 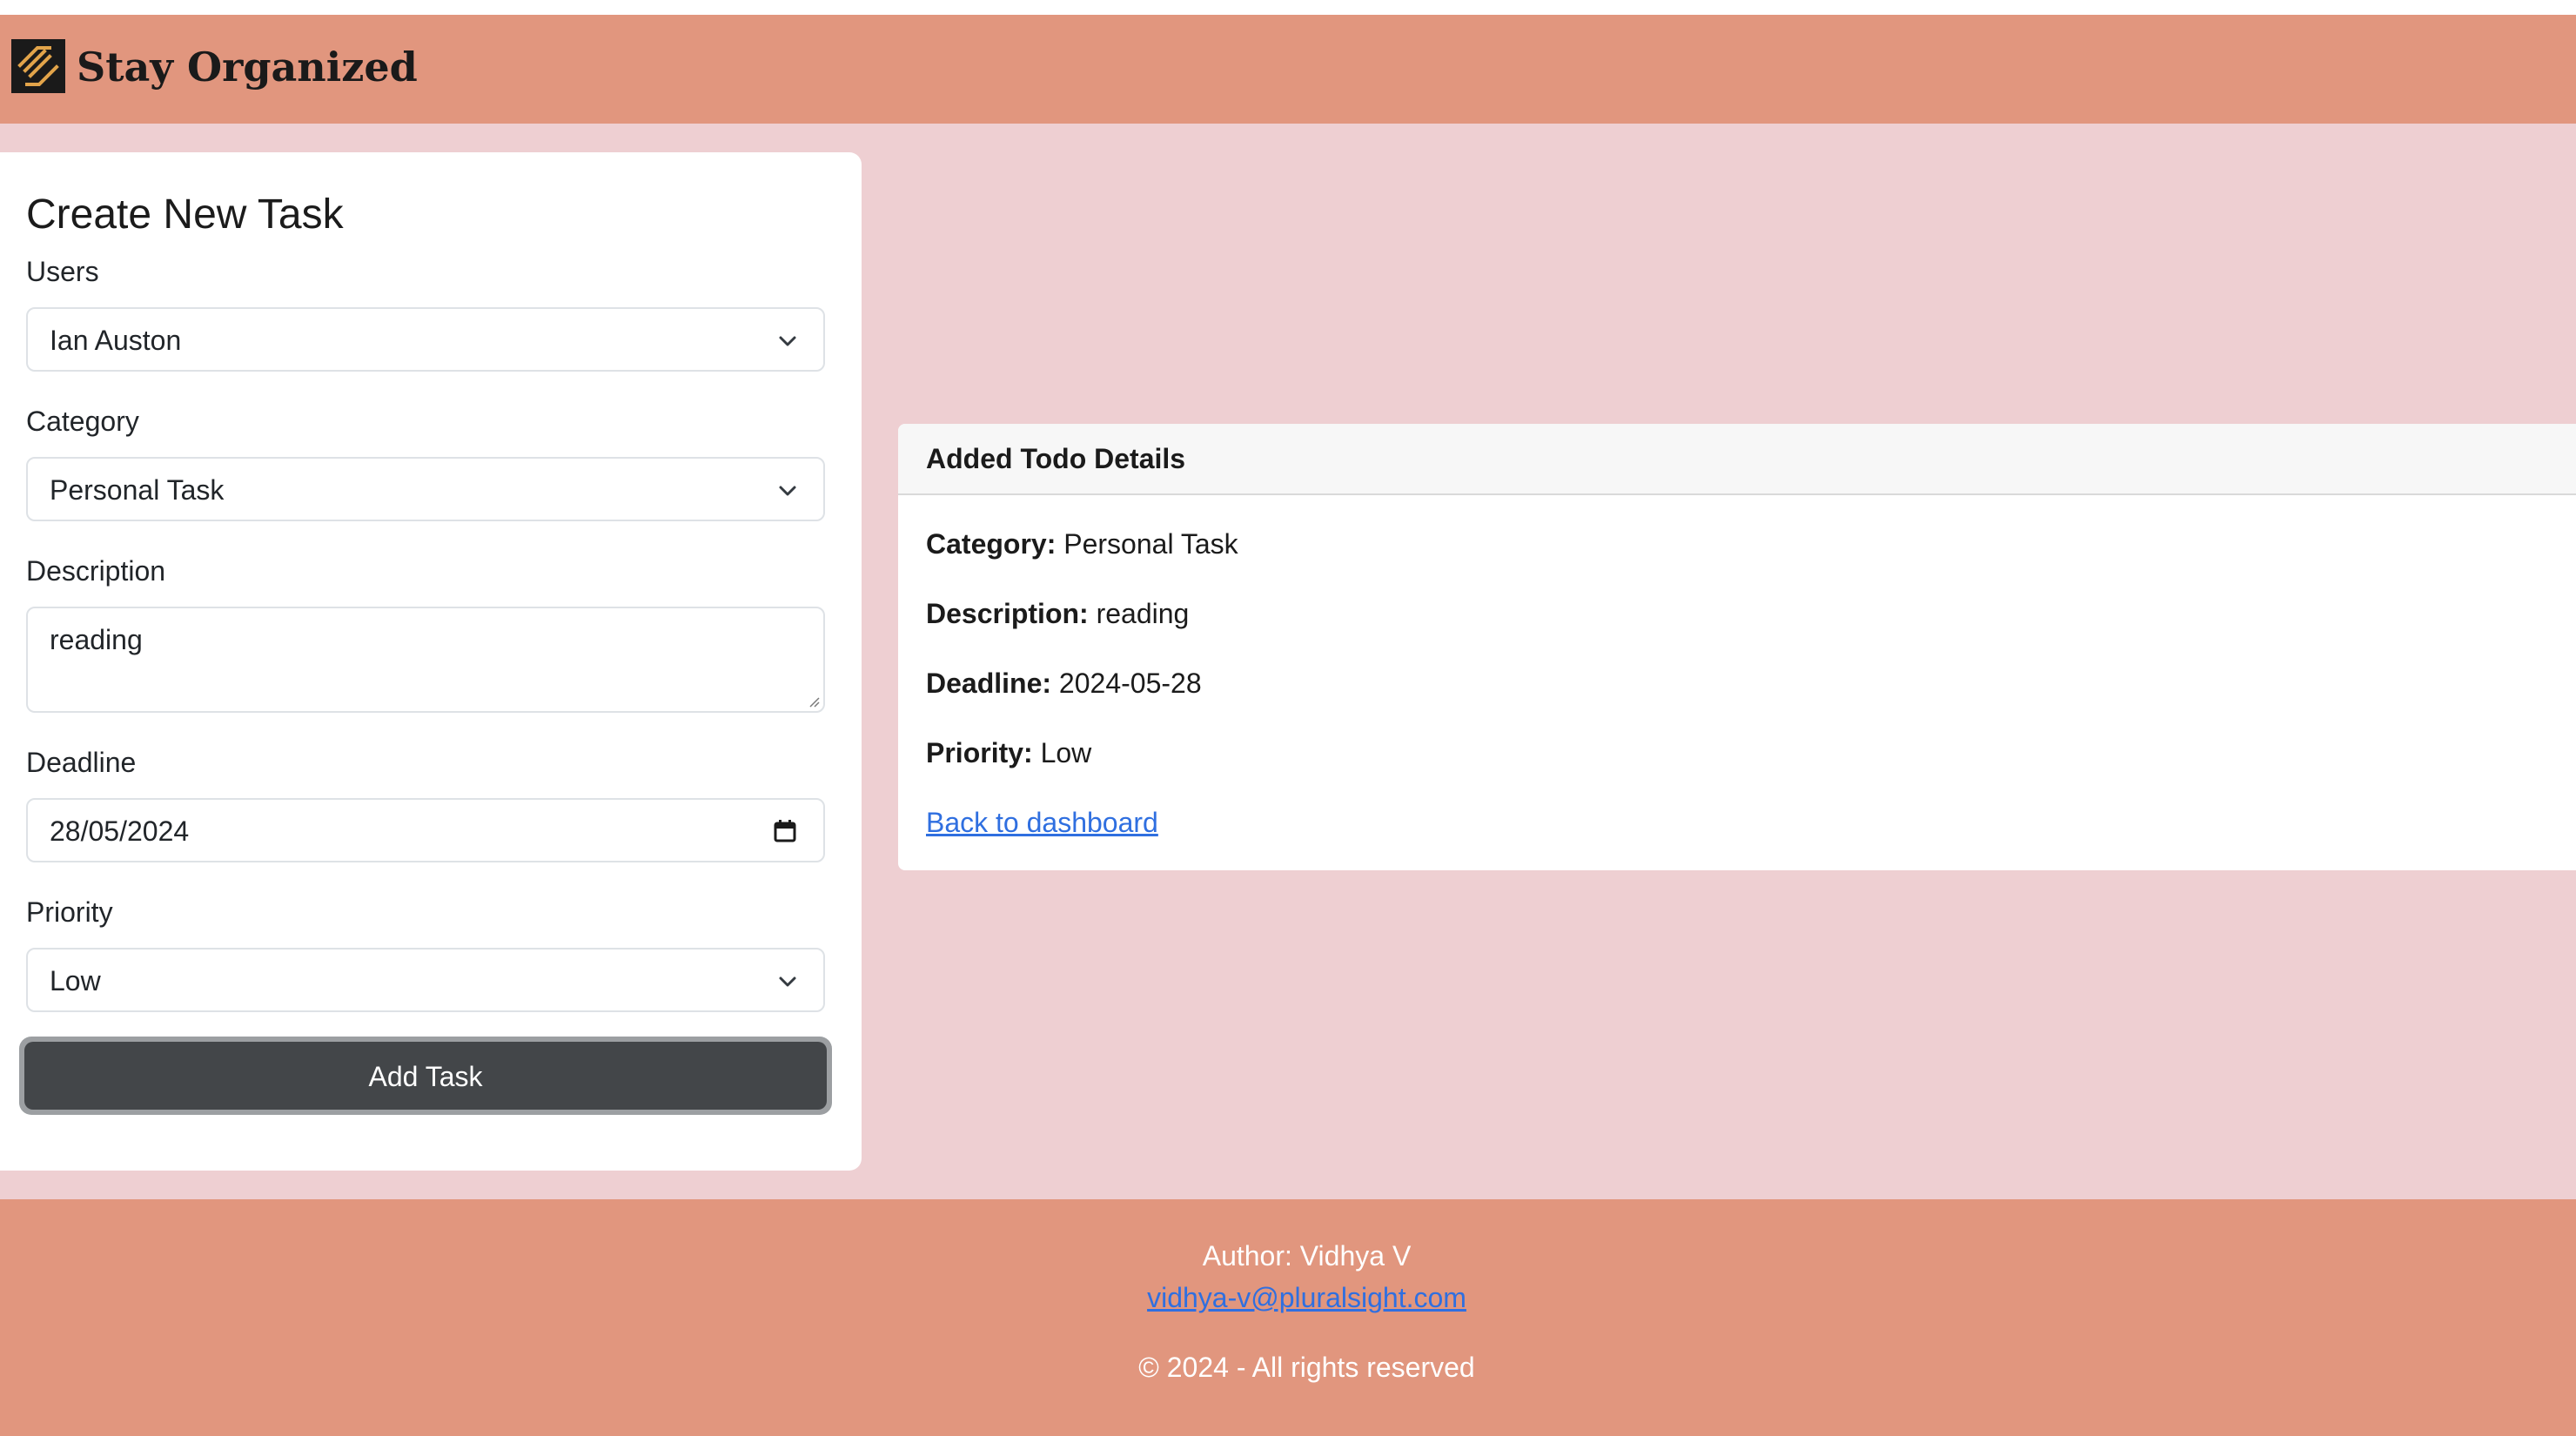 What do you see at coordinates (1150, 544) in the screenshot?
I see `detail-category-value: Personal Task` at bounding box center [1150, 544].